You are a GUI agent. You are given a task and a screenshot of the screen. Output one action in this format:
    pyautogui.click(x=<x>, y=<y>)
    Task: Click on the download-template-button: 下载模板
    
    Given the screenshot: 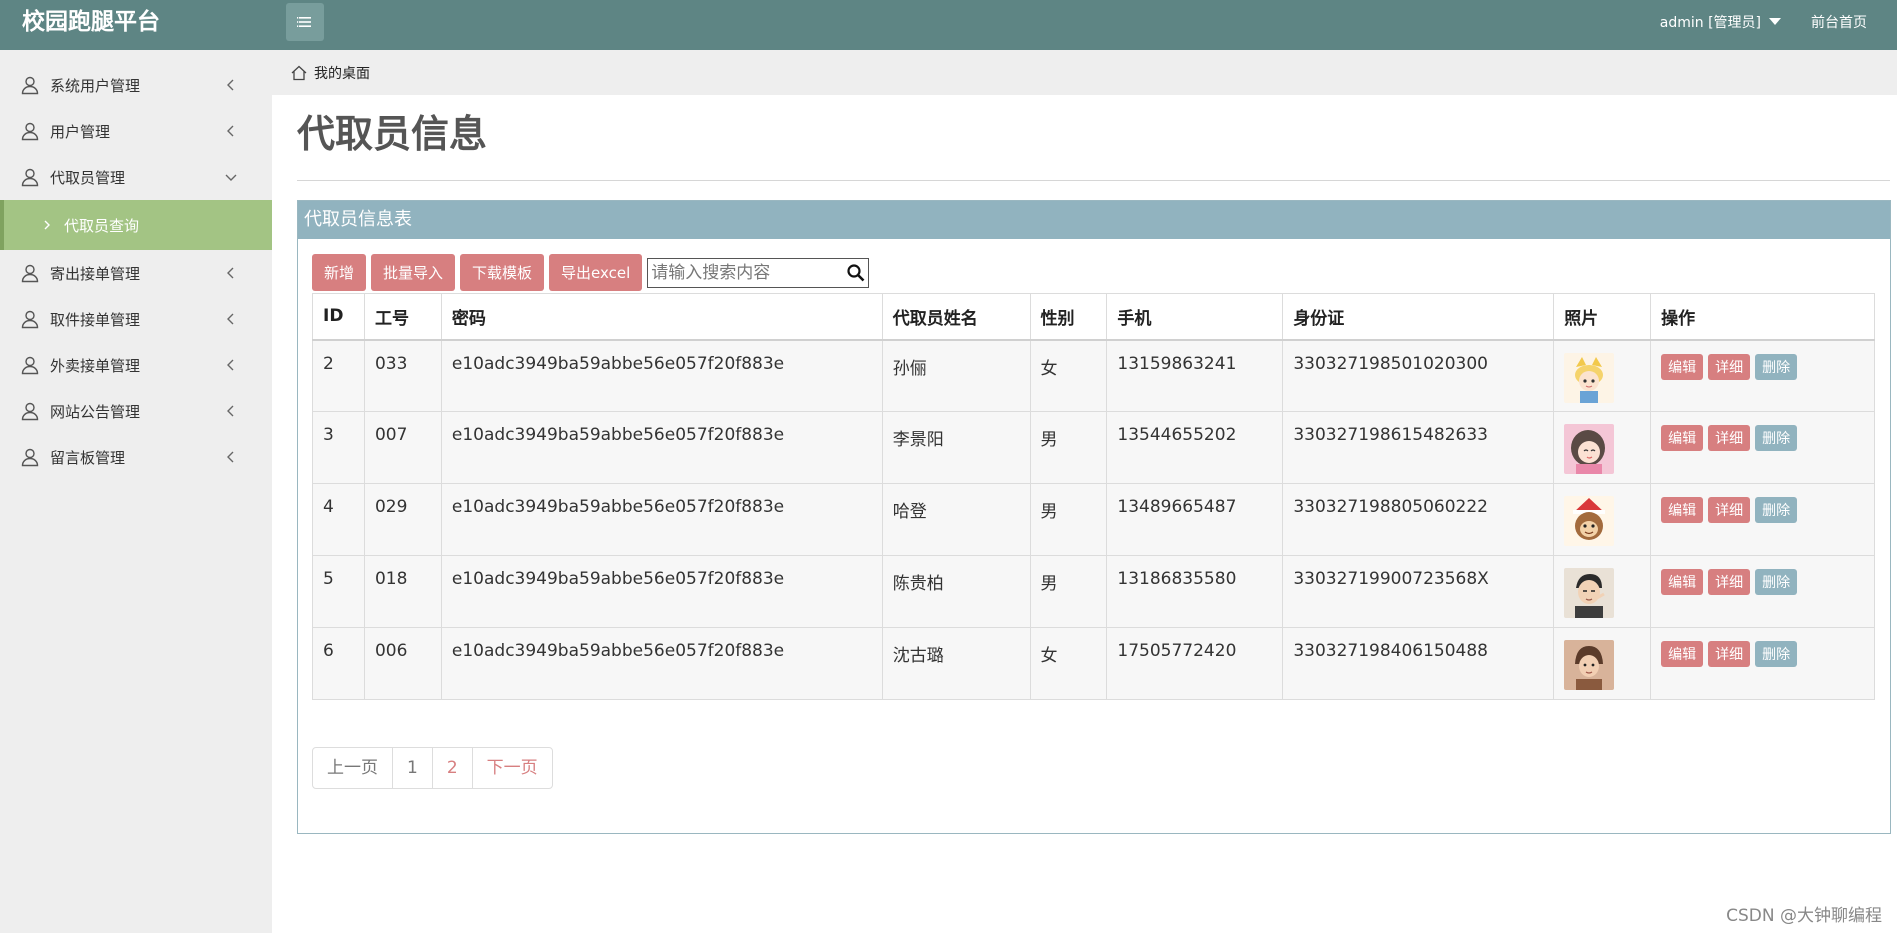 What is the action you would take?
    pyautogui.click(x=502, y=272)
    